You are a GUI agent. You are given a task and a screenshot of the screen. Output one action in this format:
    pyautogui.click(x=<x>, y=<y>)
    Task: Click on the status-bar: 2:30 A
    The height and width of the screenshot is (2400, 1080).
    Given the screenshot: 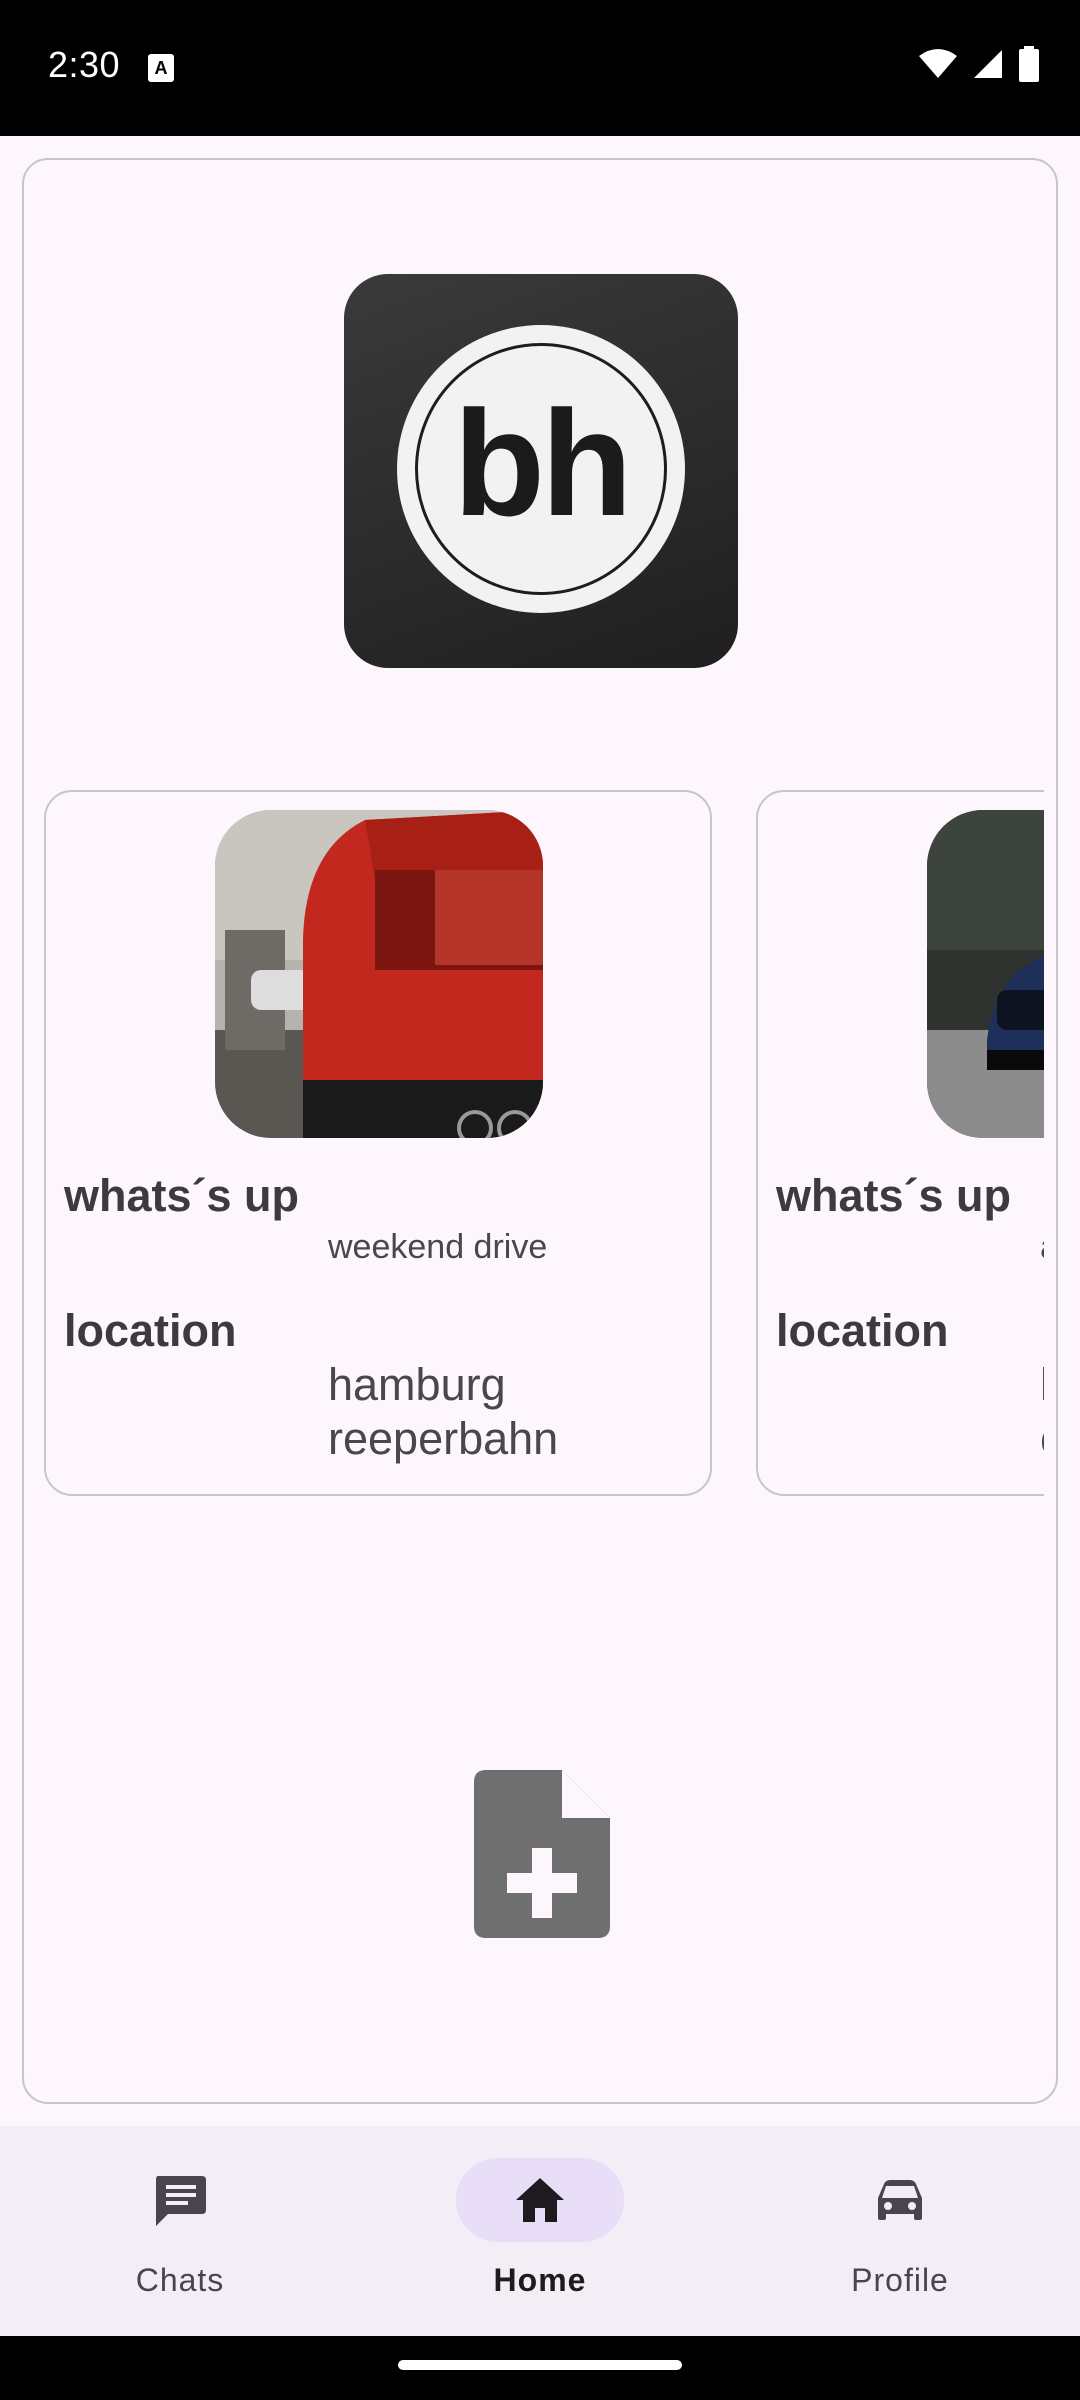 What is the action you would take?
    pyautogui.click(x=540, y=68)
    